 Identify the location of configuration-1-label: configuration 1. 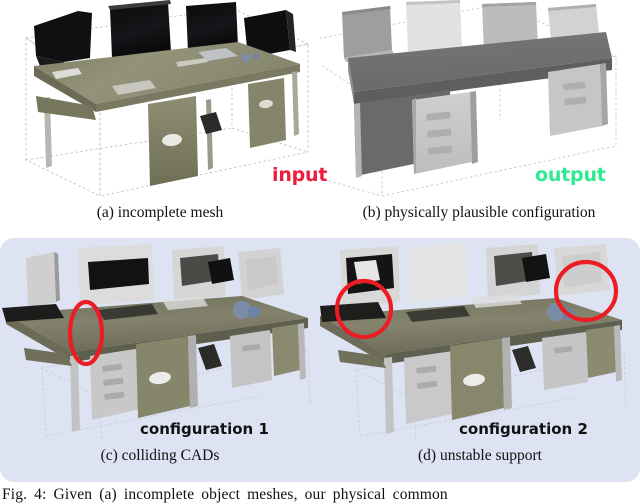
(204, 429).